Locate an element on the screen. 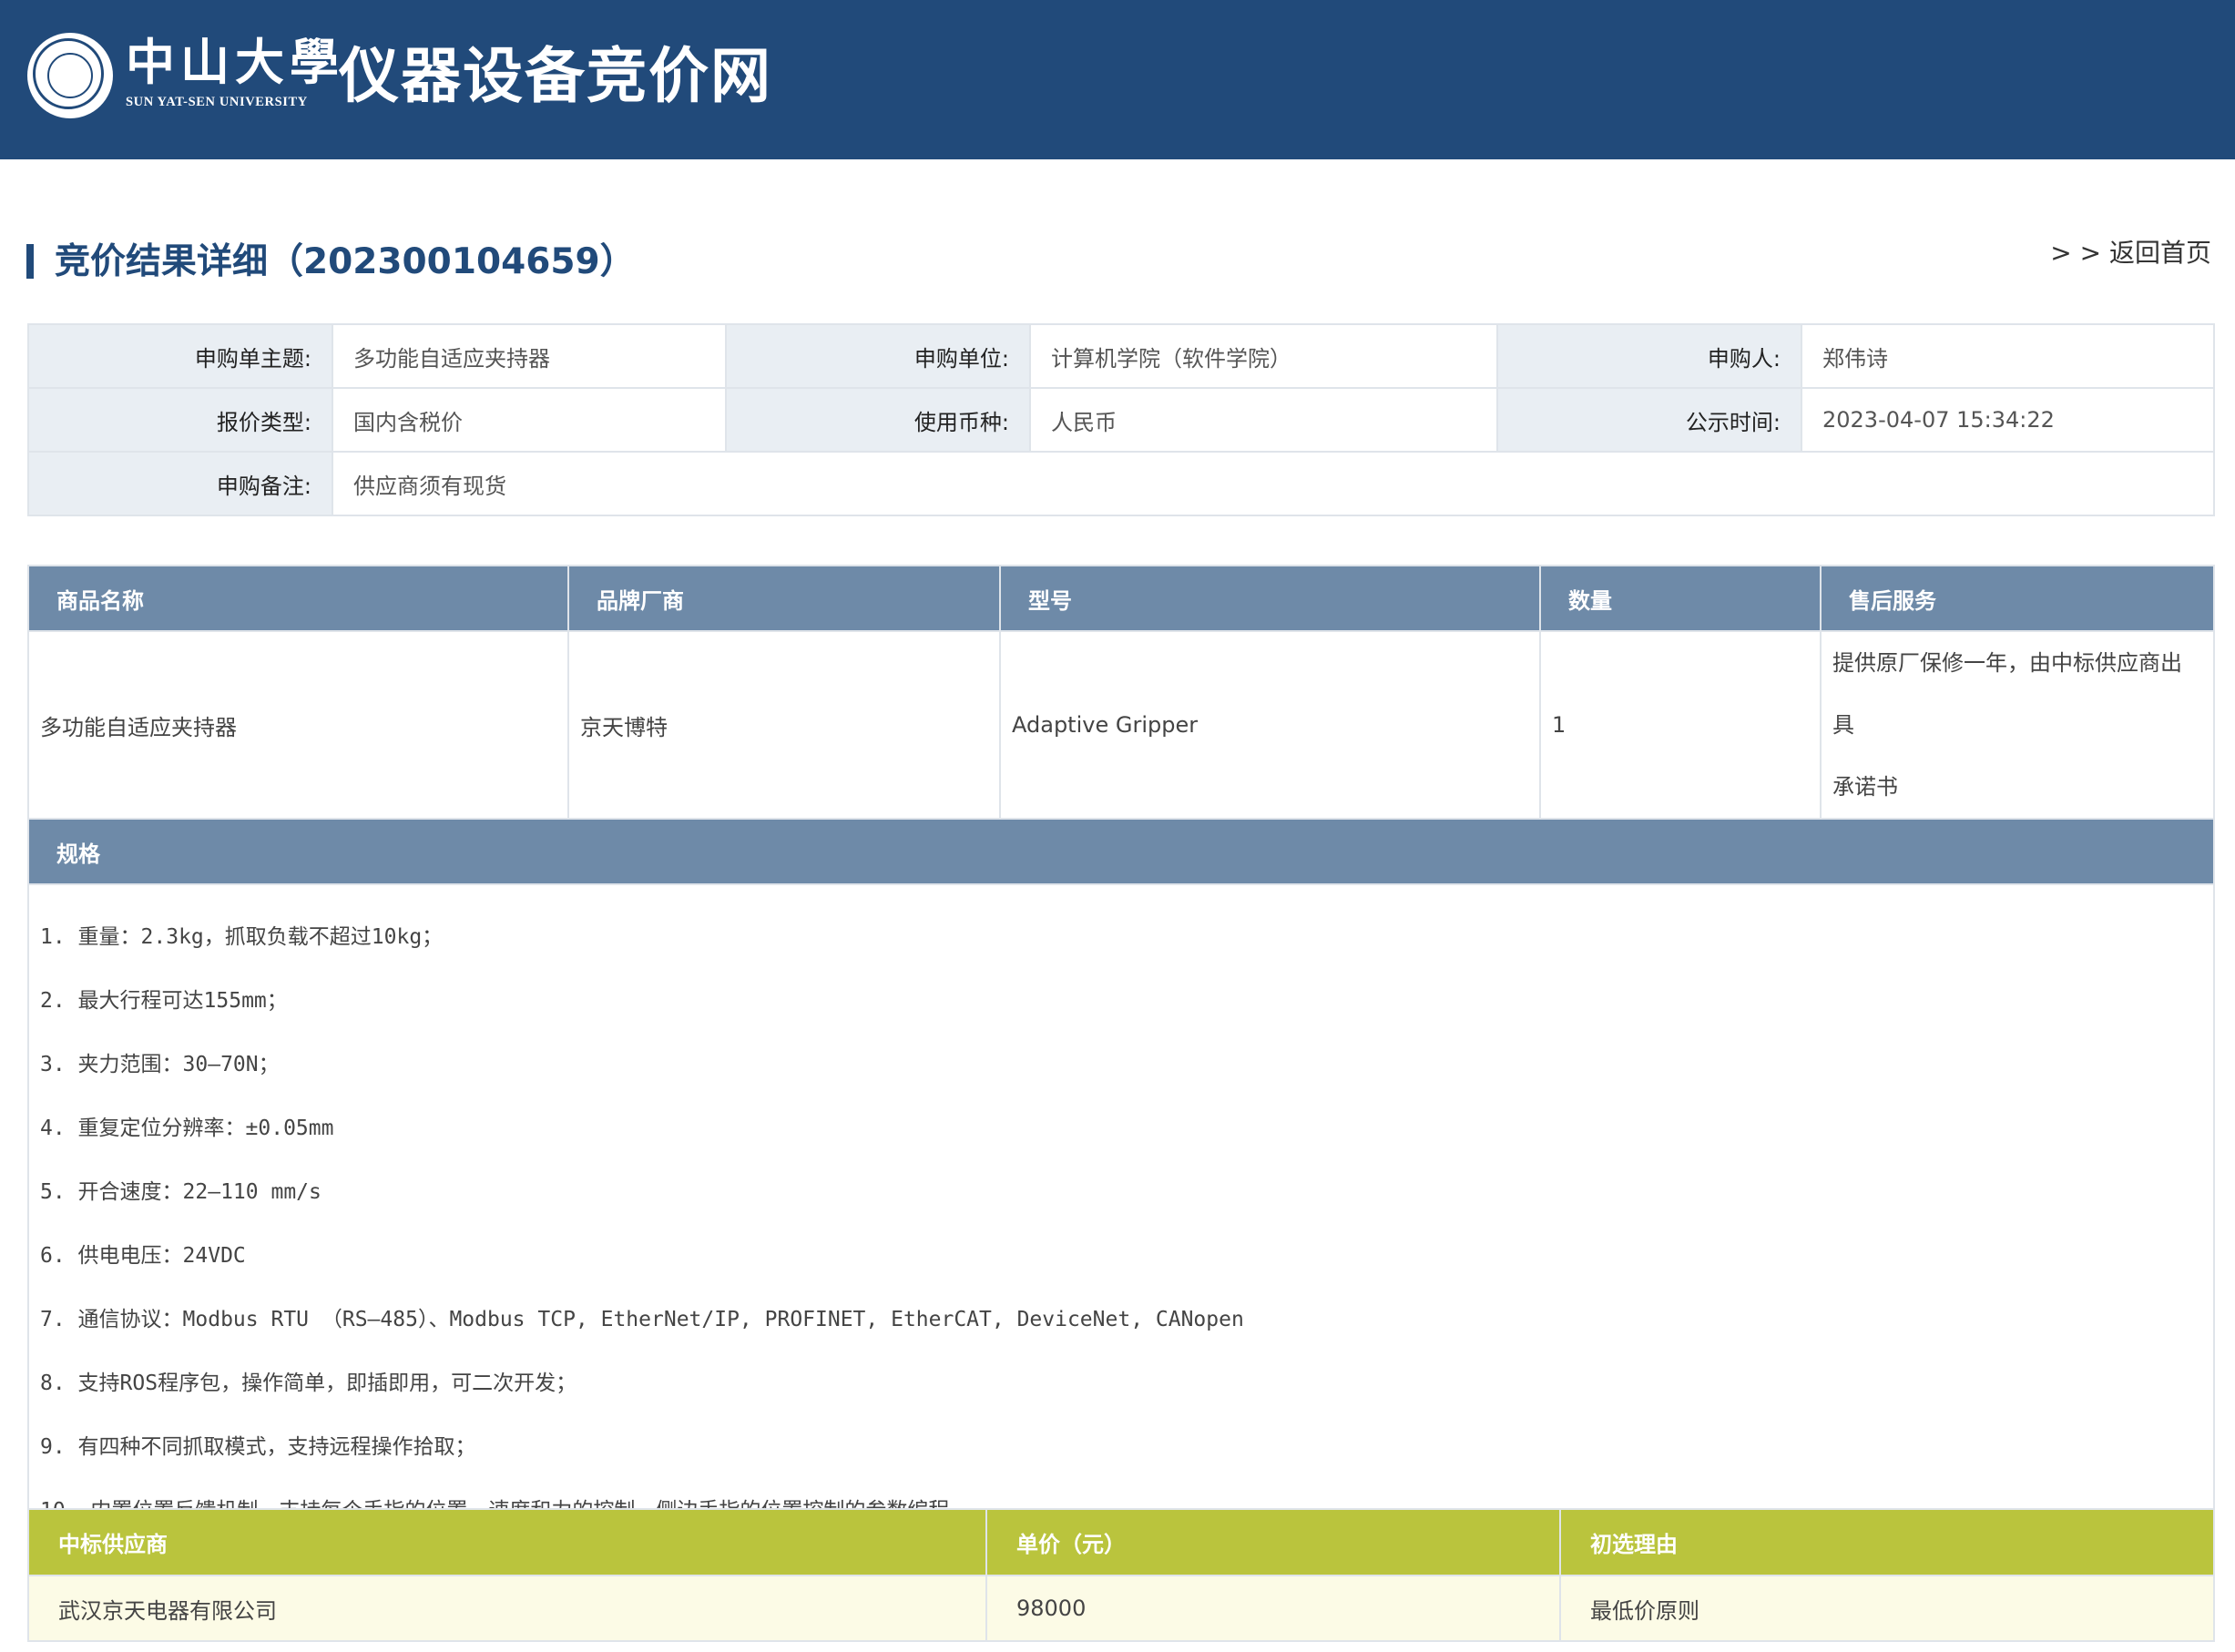 This screenshot has height=1652, width=2235. unit-label: 申购单位: is located at coordinates (878, 356).